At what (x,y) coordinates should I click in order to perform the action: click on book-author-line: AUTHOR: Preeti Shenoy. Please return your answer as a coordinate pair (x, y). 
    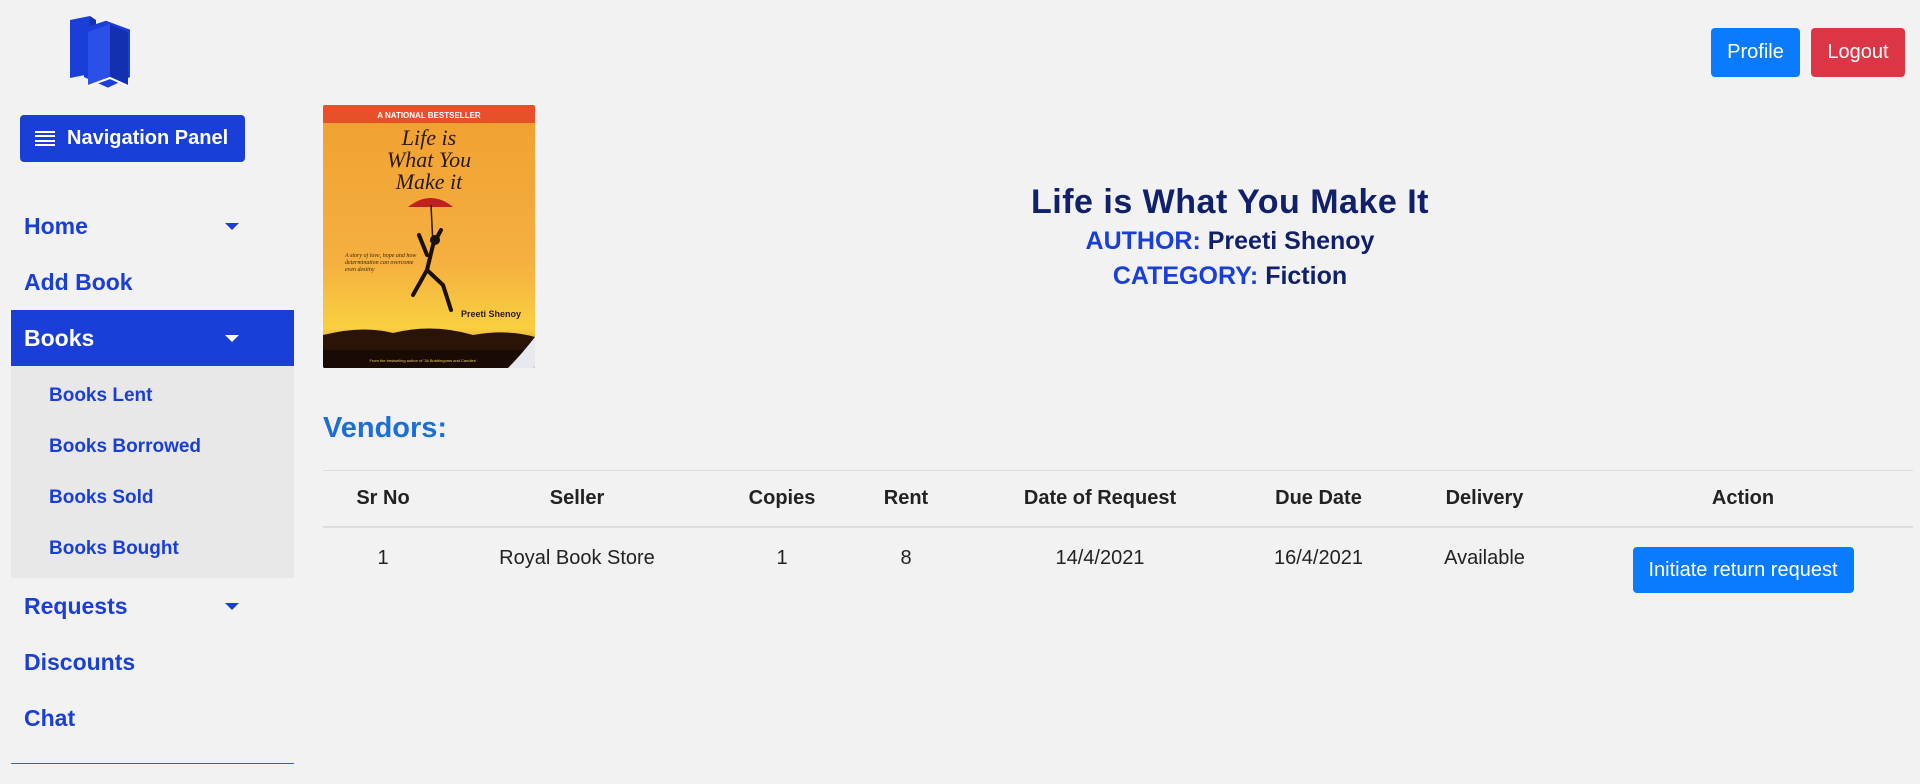
    Looking at the image, I should click on (1230, 241).